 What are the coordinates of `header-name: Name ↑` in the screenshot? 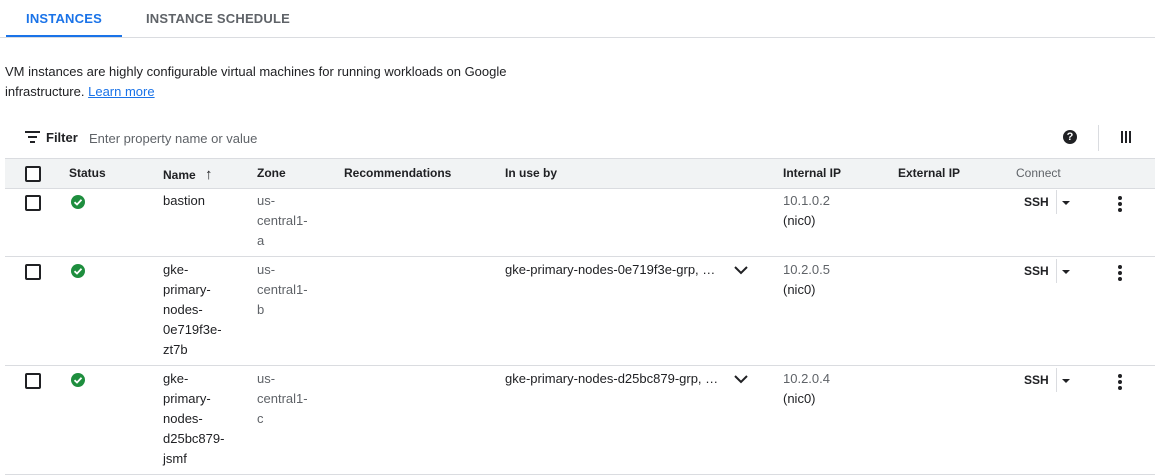 It's located at (188, 174).